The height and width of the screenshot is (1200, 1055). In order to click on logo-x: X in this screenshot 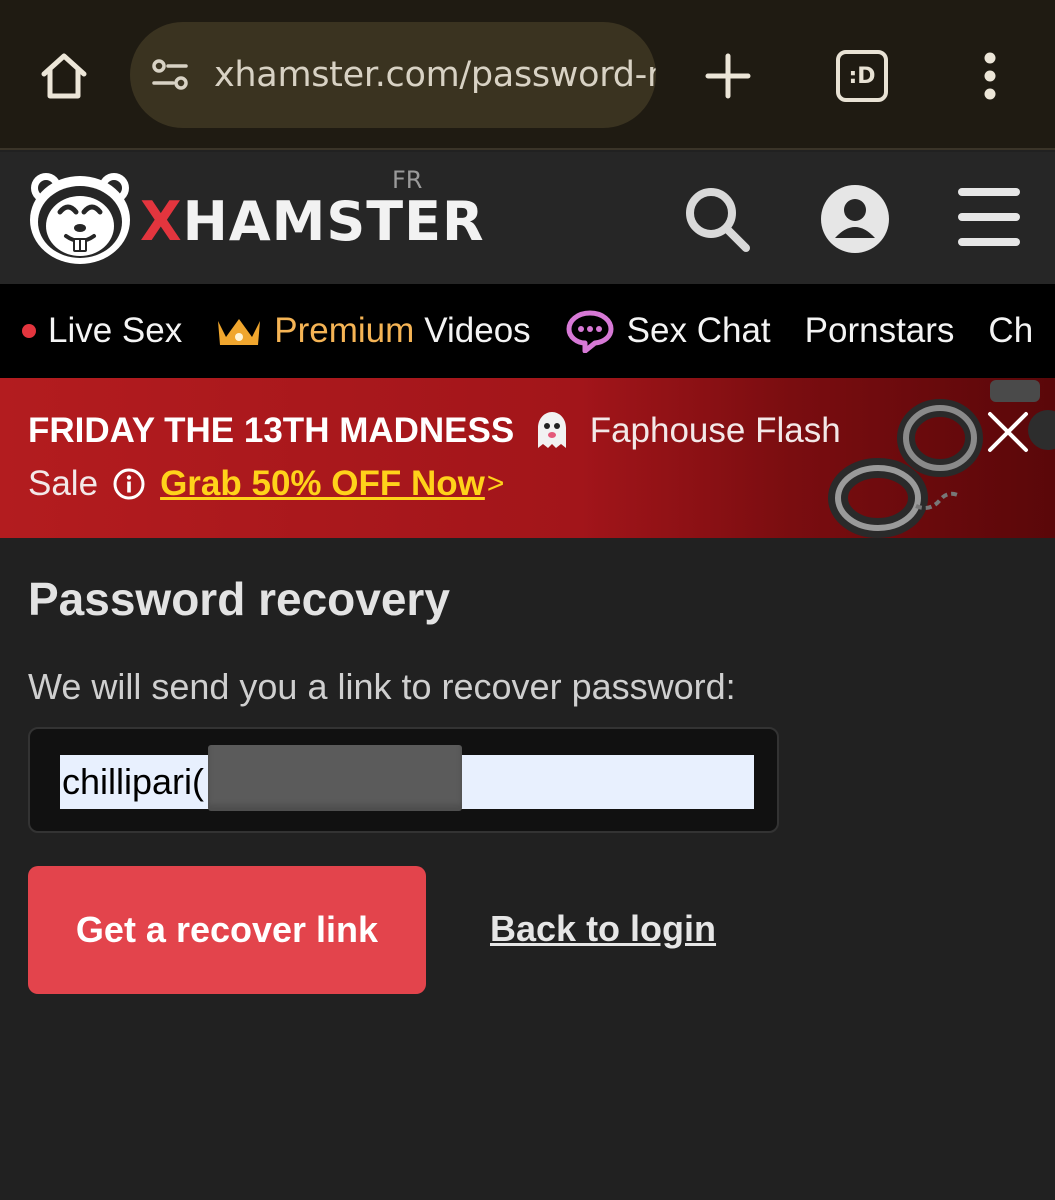, I will do `click(161, 221)`.